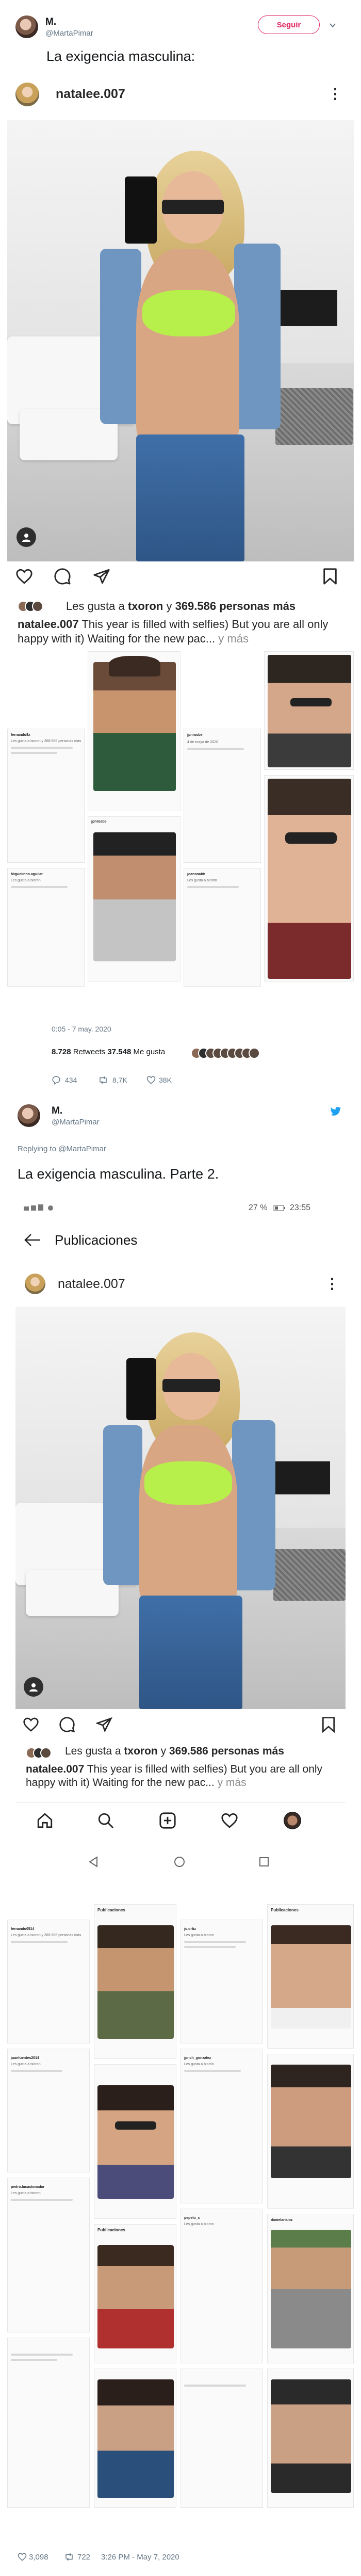 Image resolution: width=361 pixels, height=2576 pixels. I want to click on ig2-comment-icon, so click(67, 1725).